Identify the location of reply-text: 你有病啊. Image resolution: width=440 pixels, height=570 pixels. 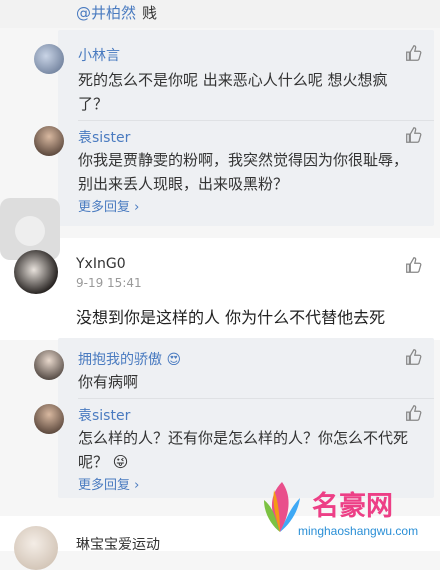
(108, 382).